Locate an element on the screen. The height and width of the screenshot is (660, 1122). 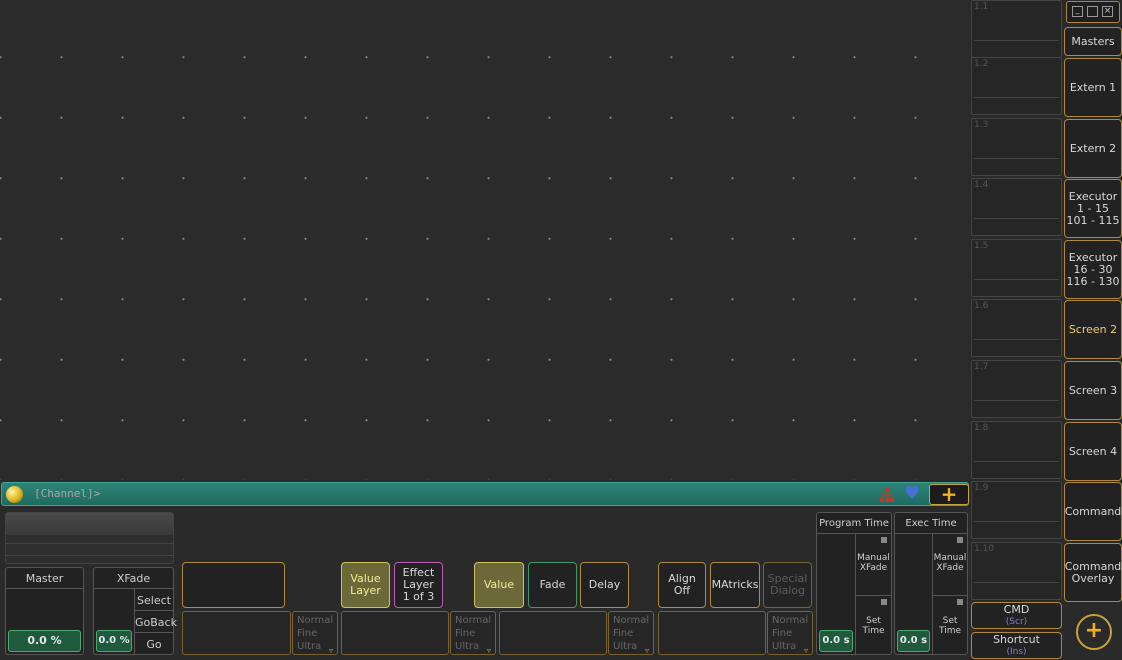
status-ball-icon is located at coordinates (14, 494).